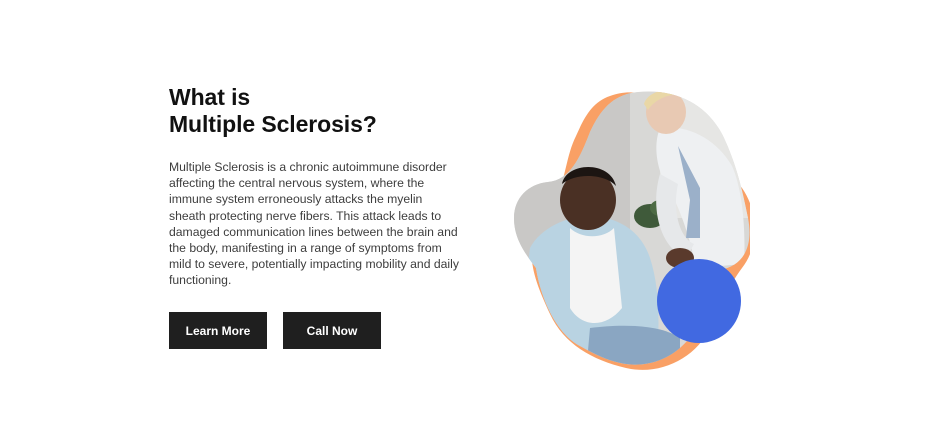 Image resolution: width=937 pixels, height=429 pixels. Describe the element at coordinates (275, 330) in the screenshot. I see `button-group: Learn More Call Now` at that location.